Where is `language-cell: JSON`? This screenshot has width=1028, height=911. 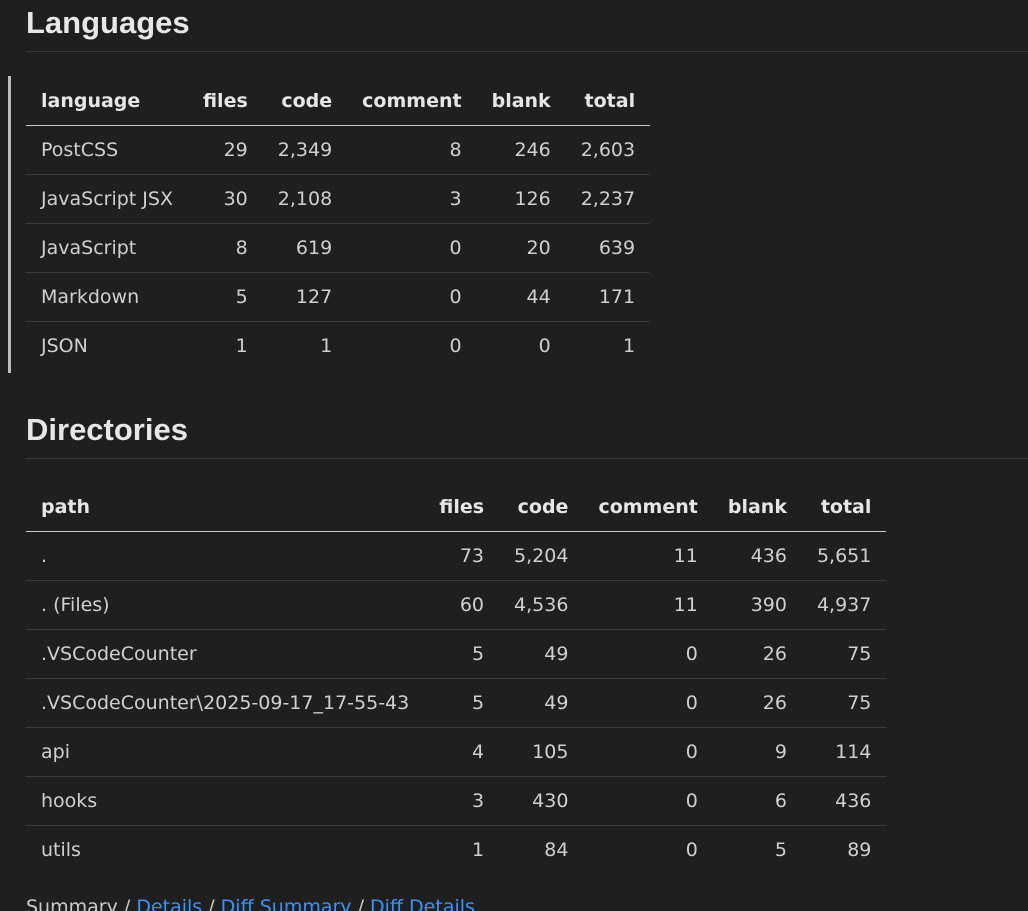
language-cell: JSON is located at coordinates (64, 346).